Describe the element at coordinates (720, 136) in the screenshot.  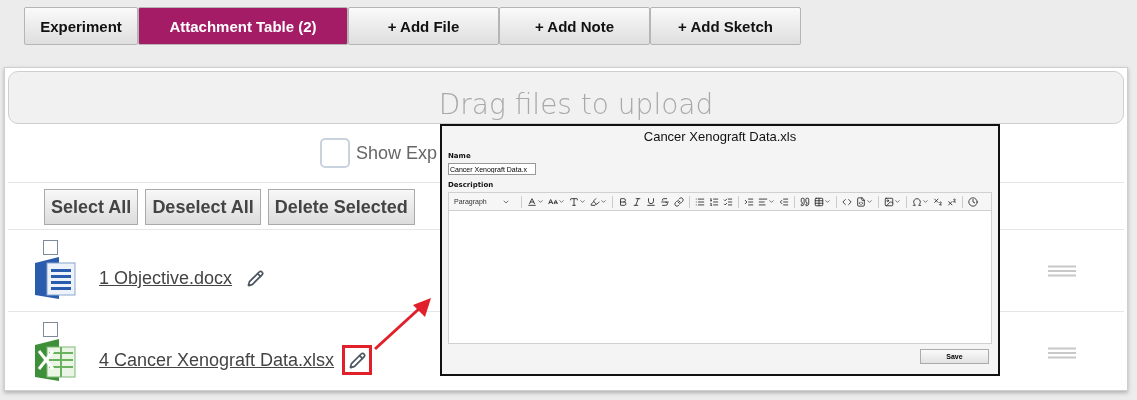
I see `dialog-title: Cancer Xenograft Data.xls` at that location.